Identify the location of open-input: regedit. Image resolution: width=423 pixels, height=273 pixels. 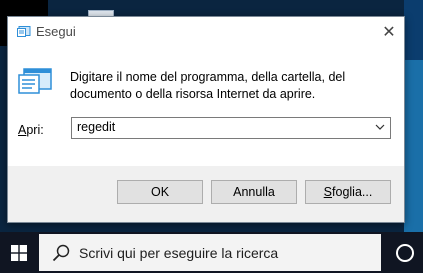
(96, 127).